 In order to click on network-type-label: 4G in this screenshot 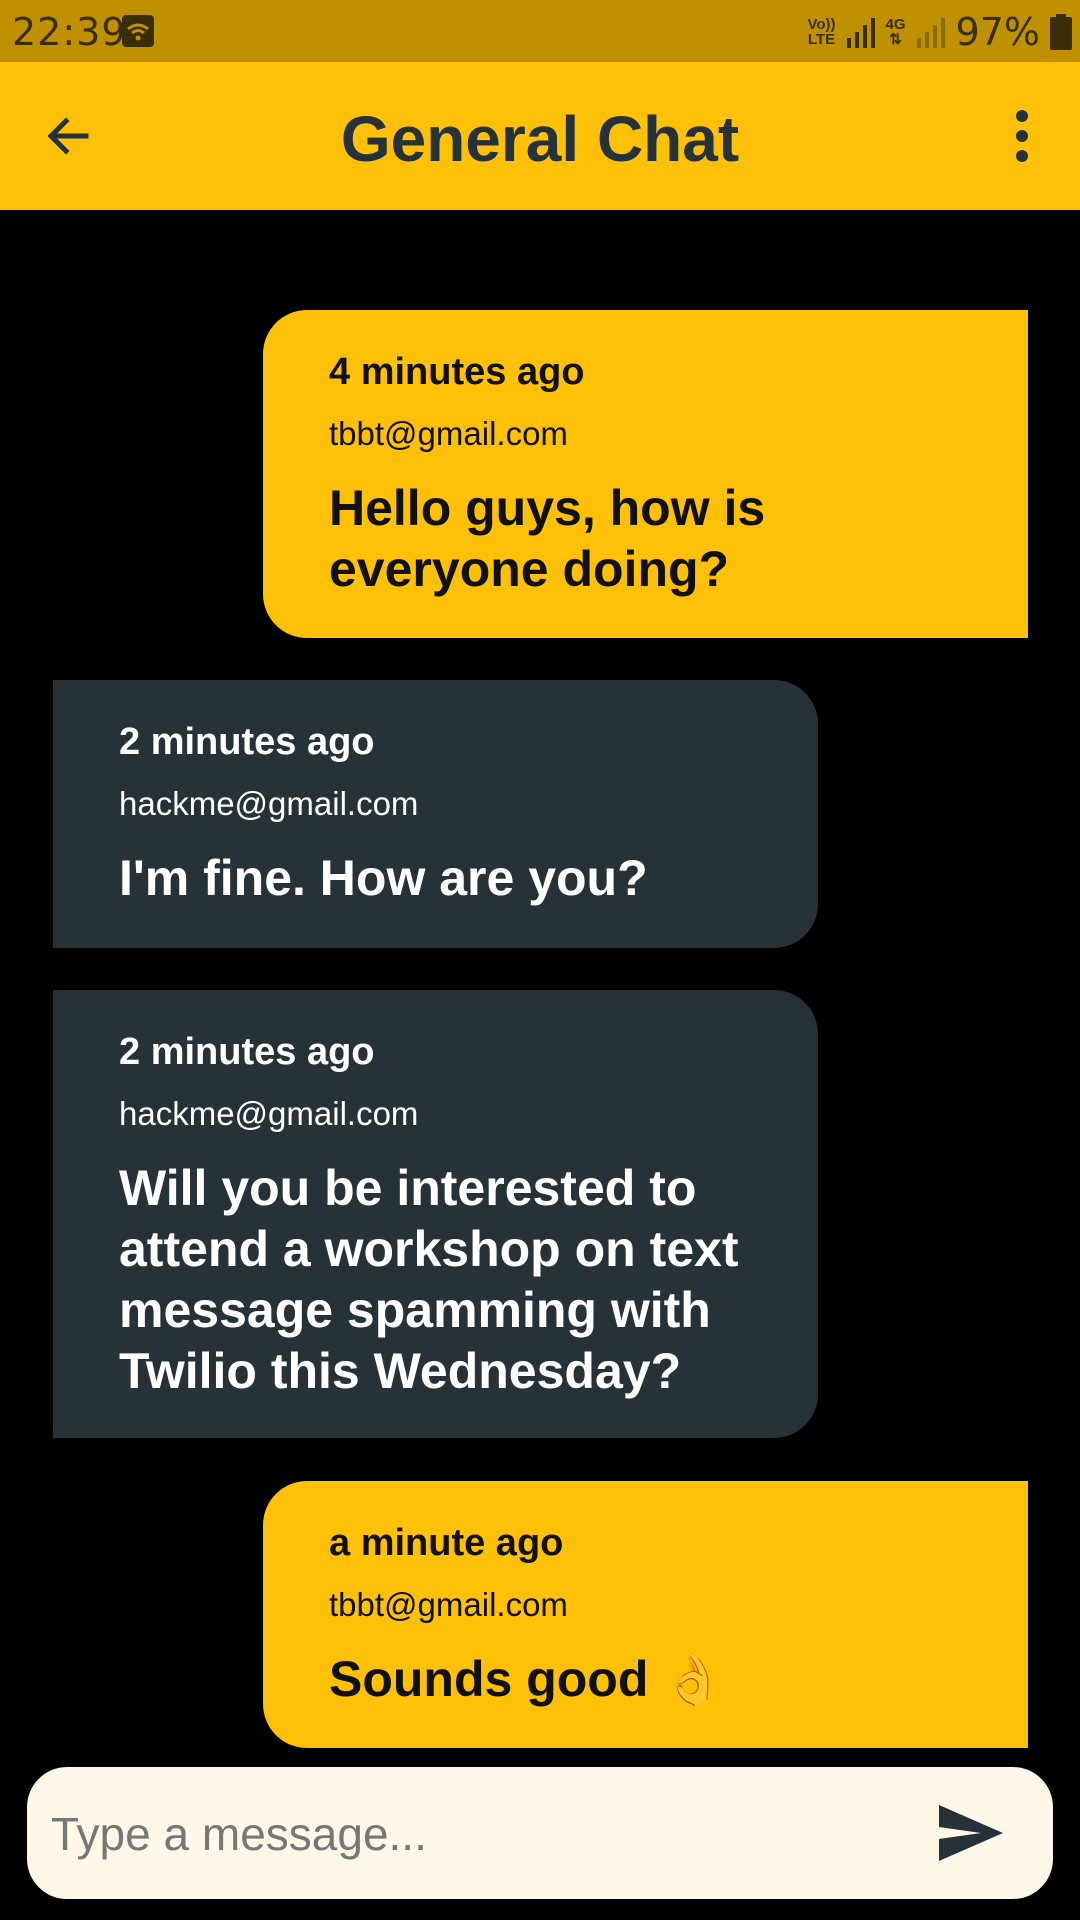, I will do `click(895, 24)`.